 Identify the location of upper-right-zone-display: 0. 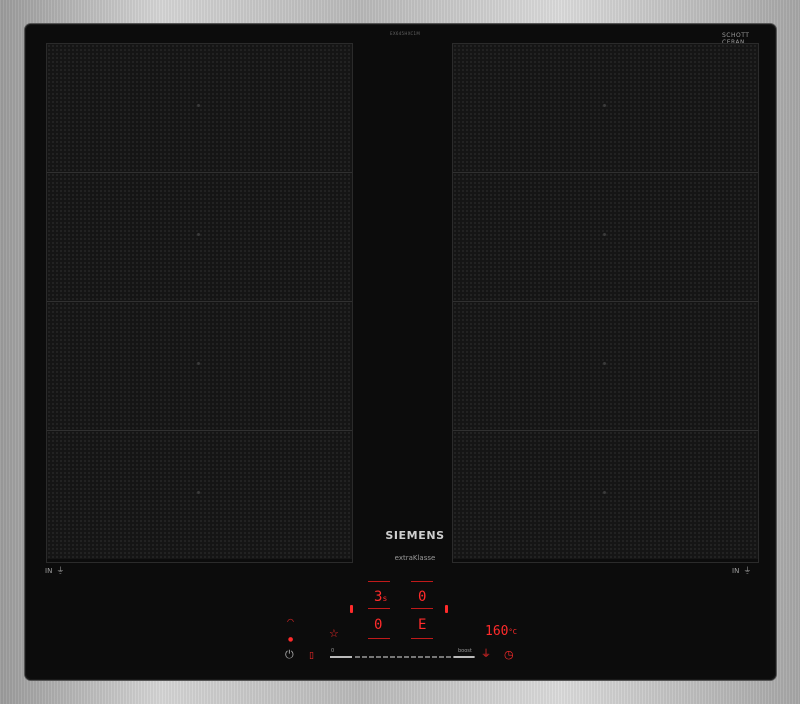
(422, 597).